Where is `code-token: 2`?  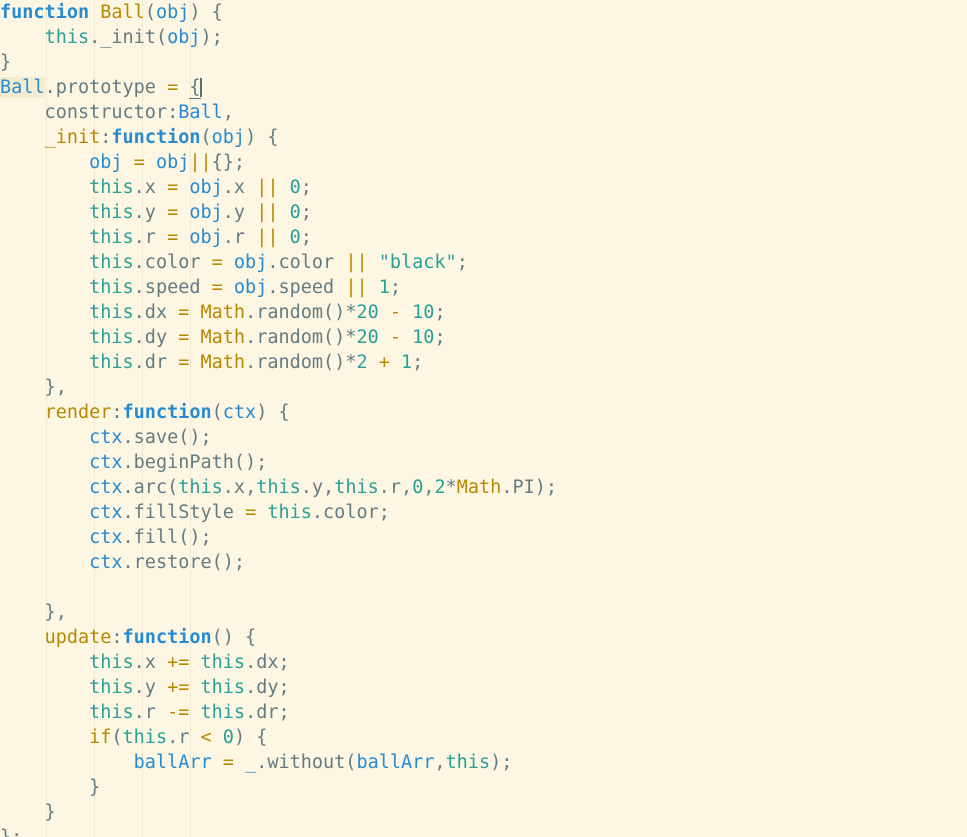 code-token: 2 is located at coordinates (440, 487).